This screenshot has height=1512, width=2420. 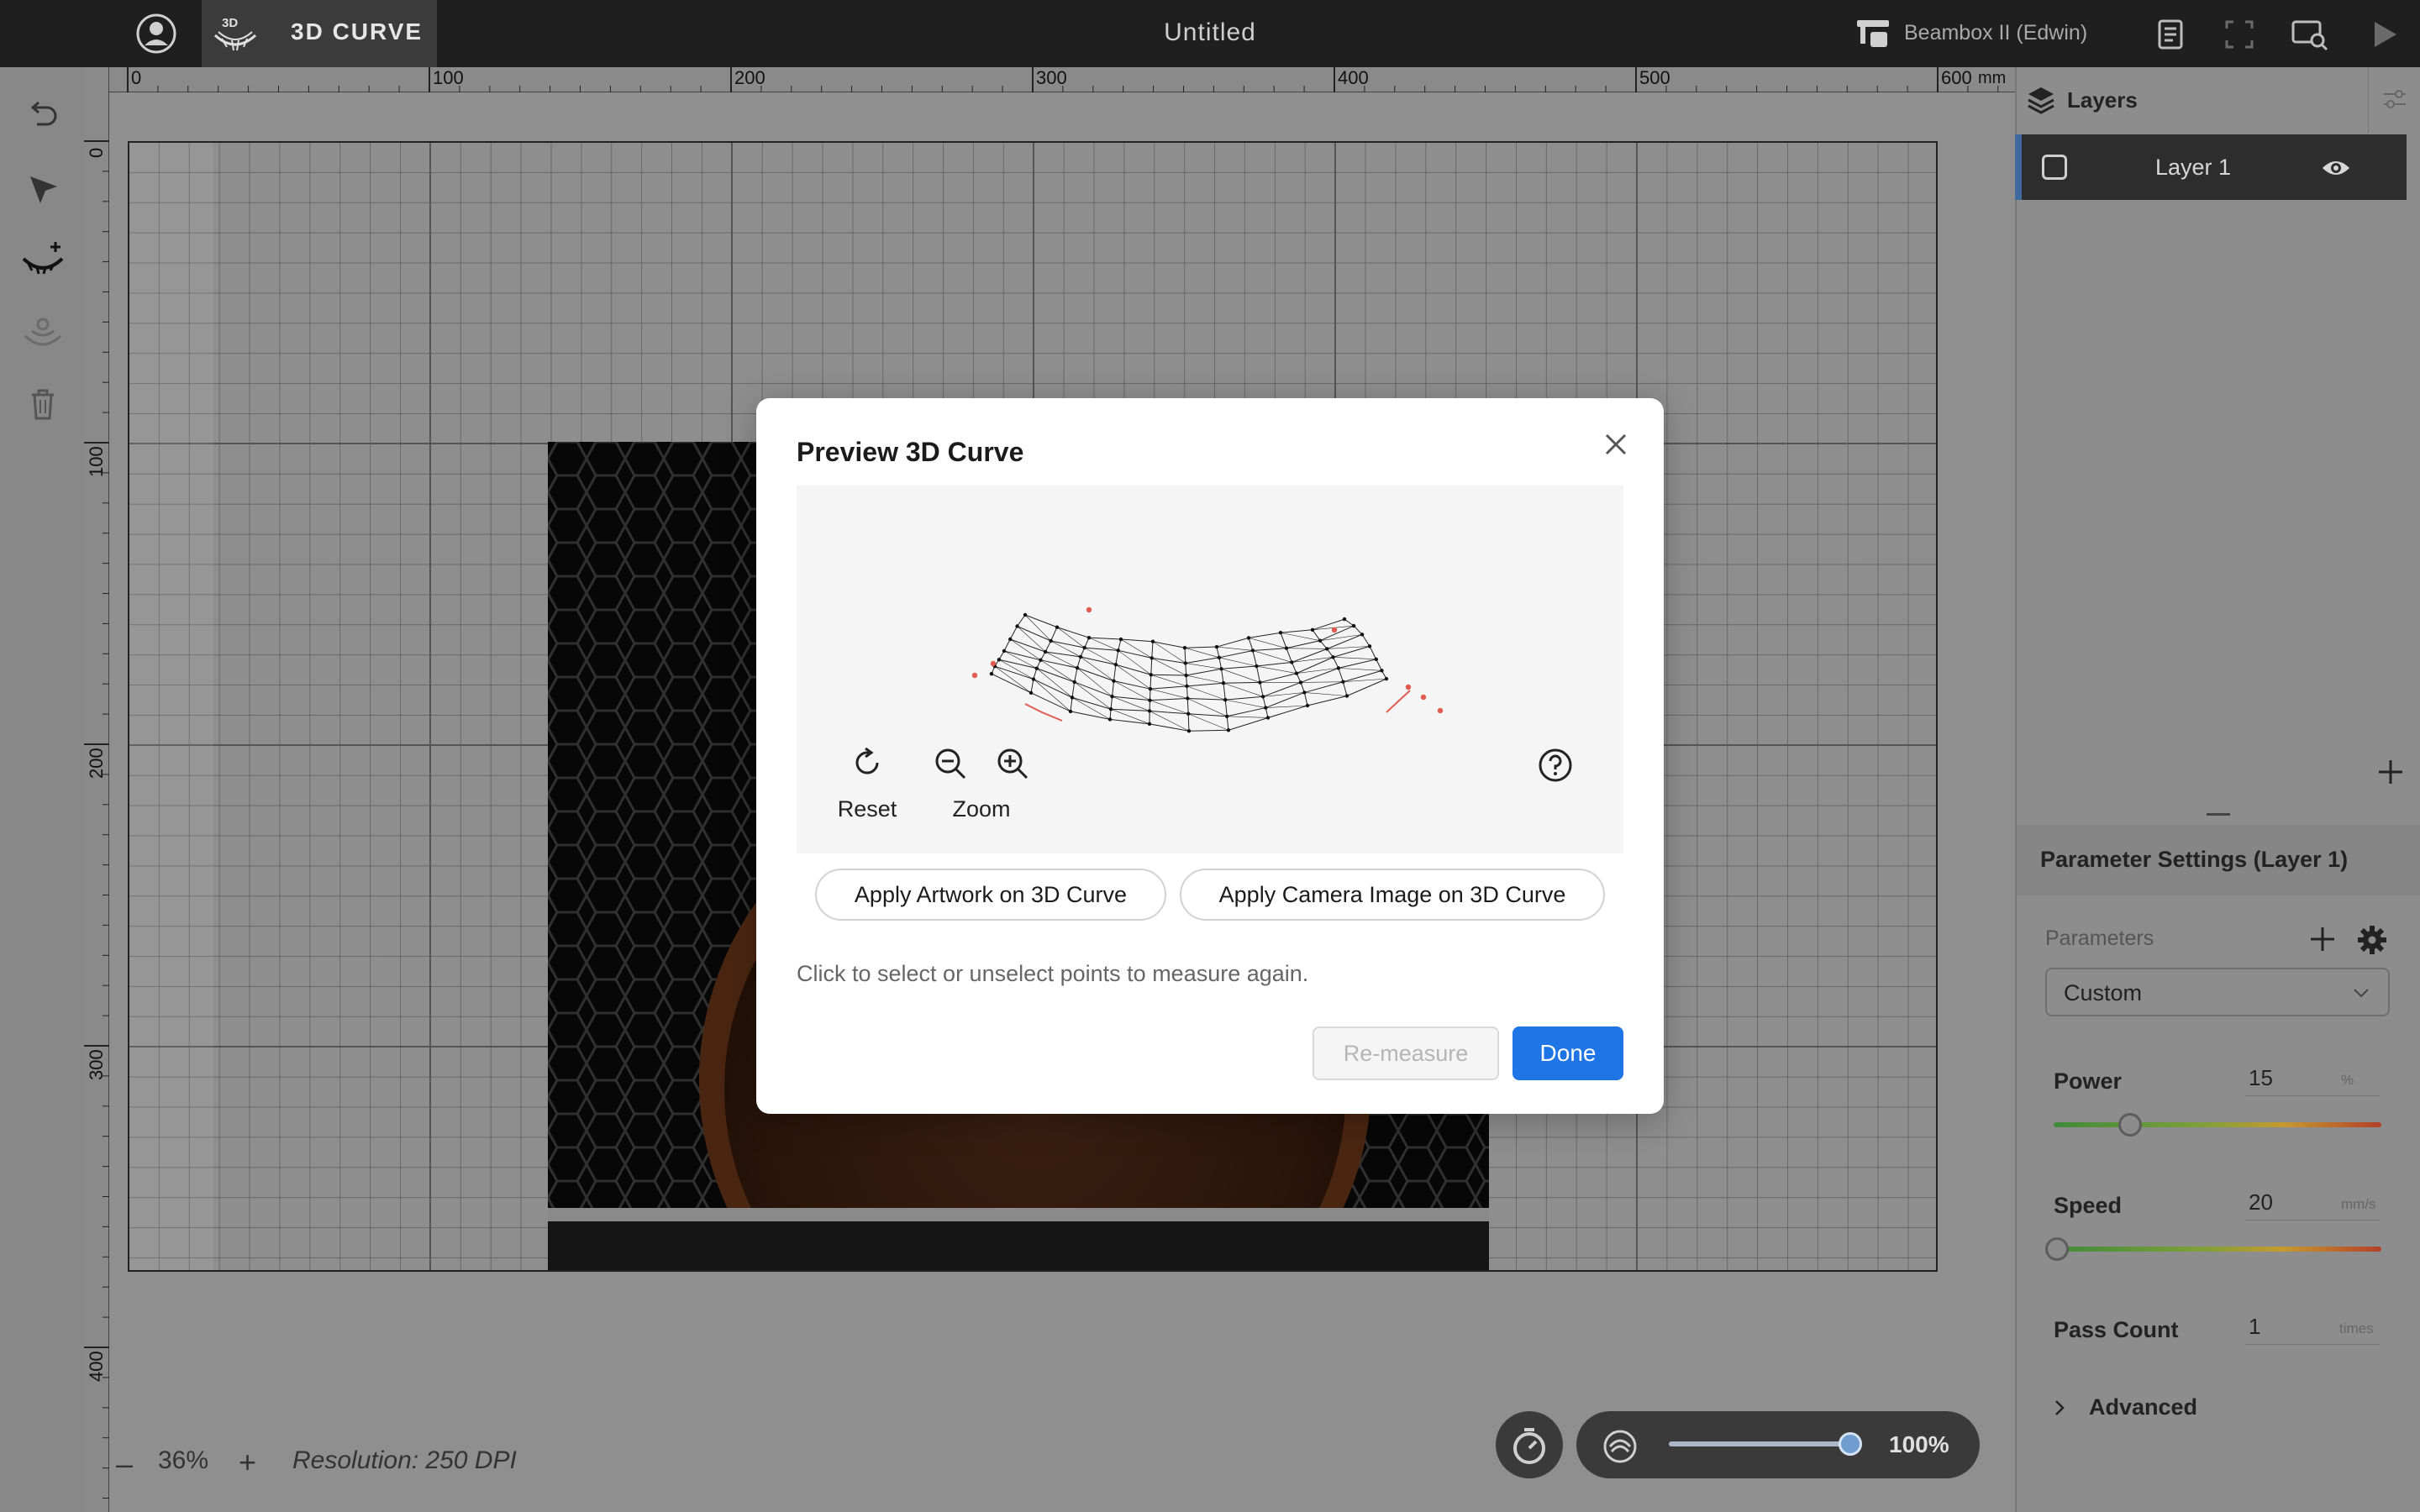 I want to click on zoom-out-icon, so click(x=951, y=763).